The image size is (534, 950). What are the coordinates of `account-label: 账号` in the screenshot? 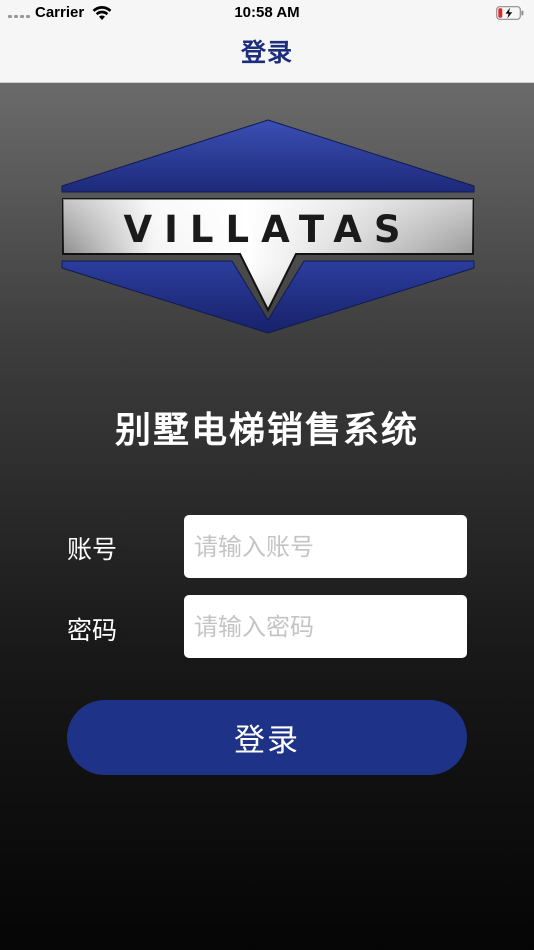 It's located at (92, 549).